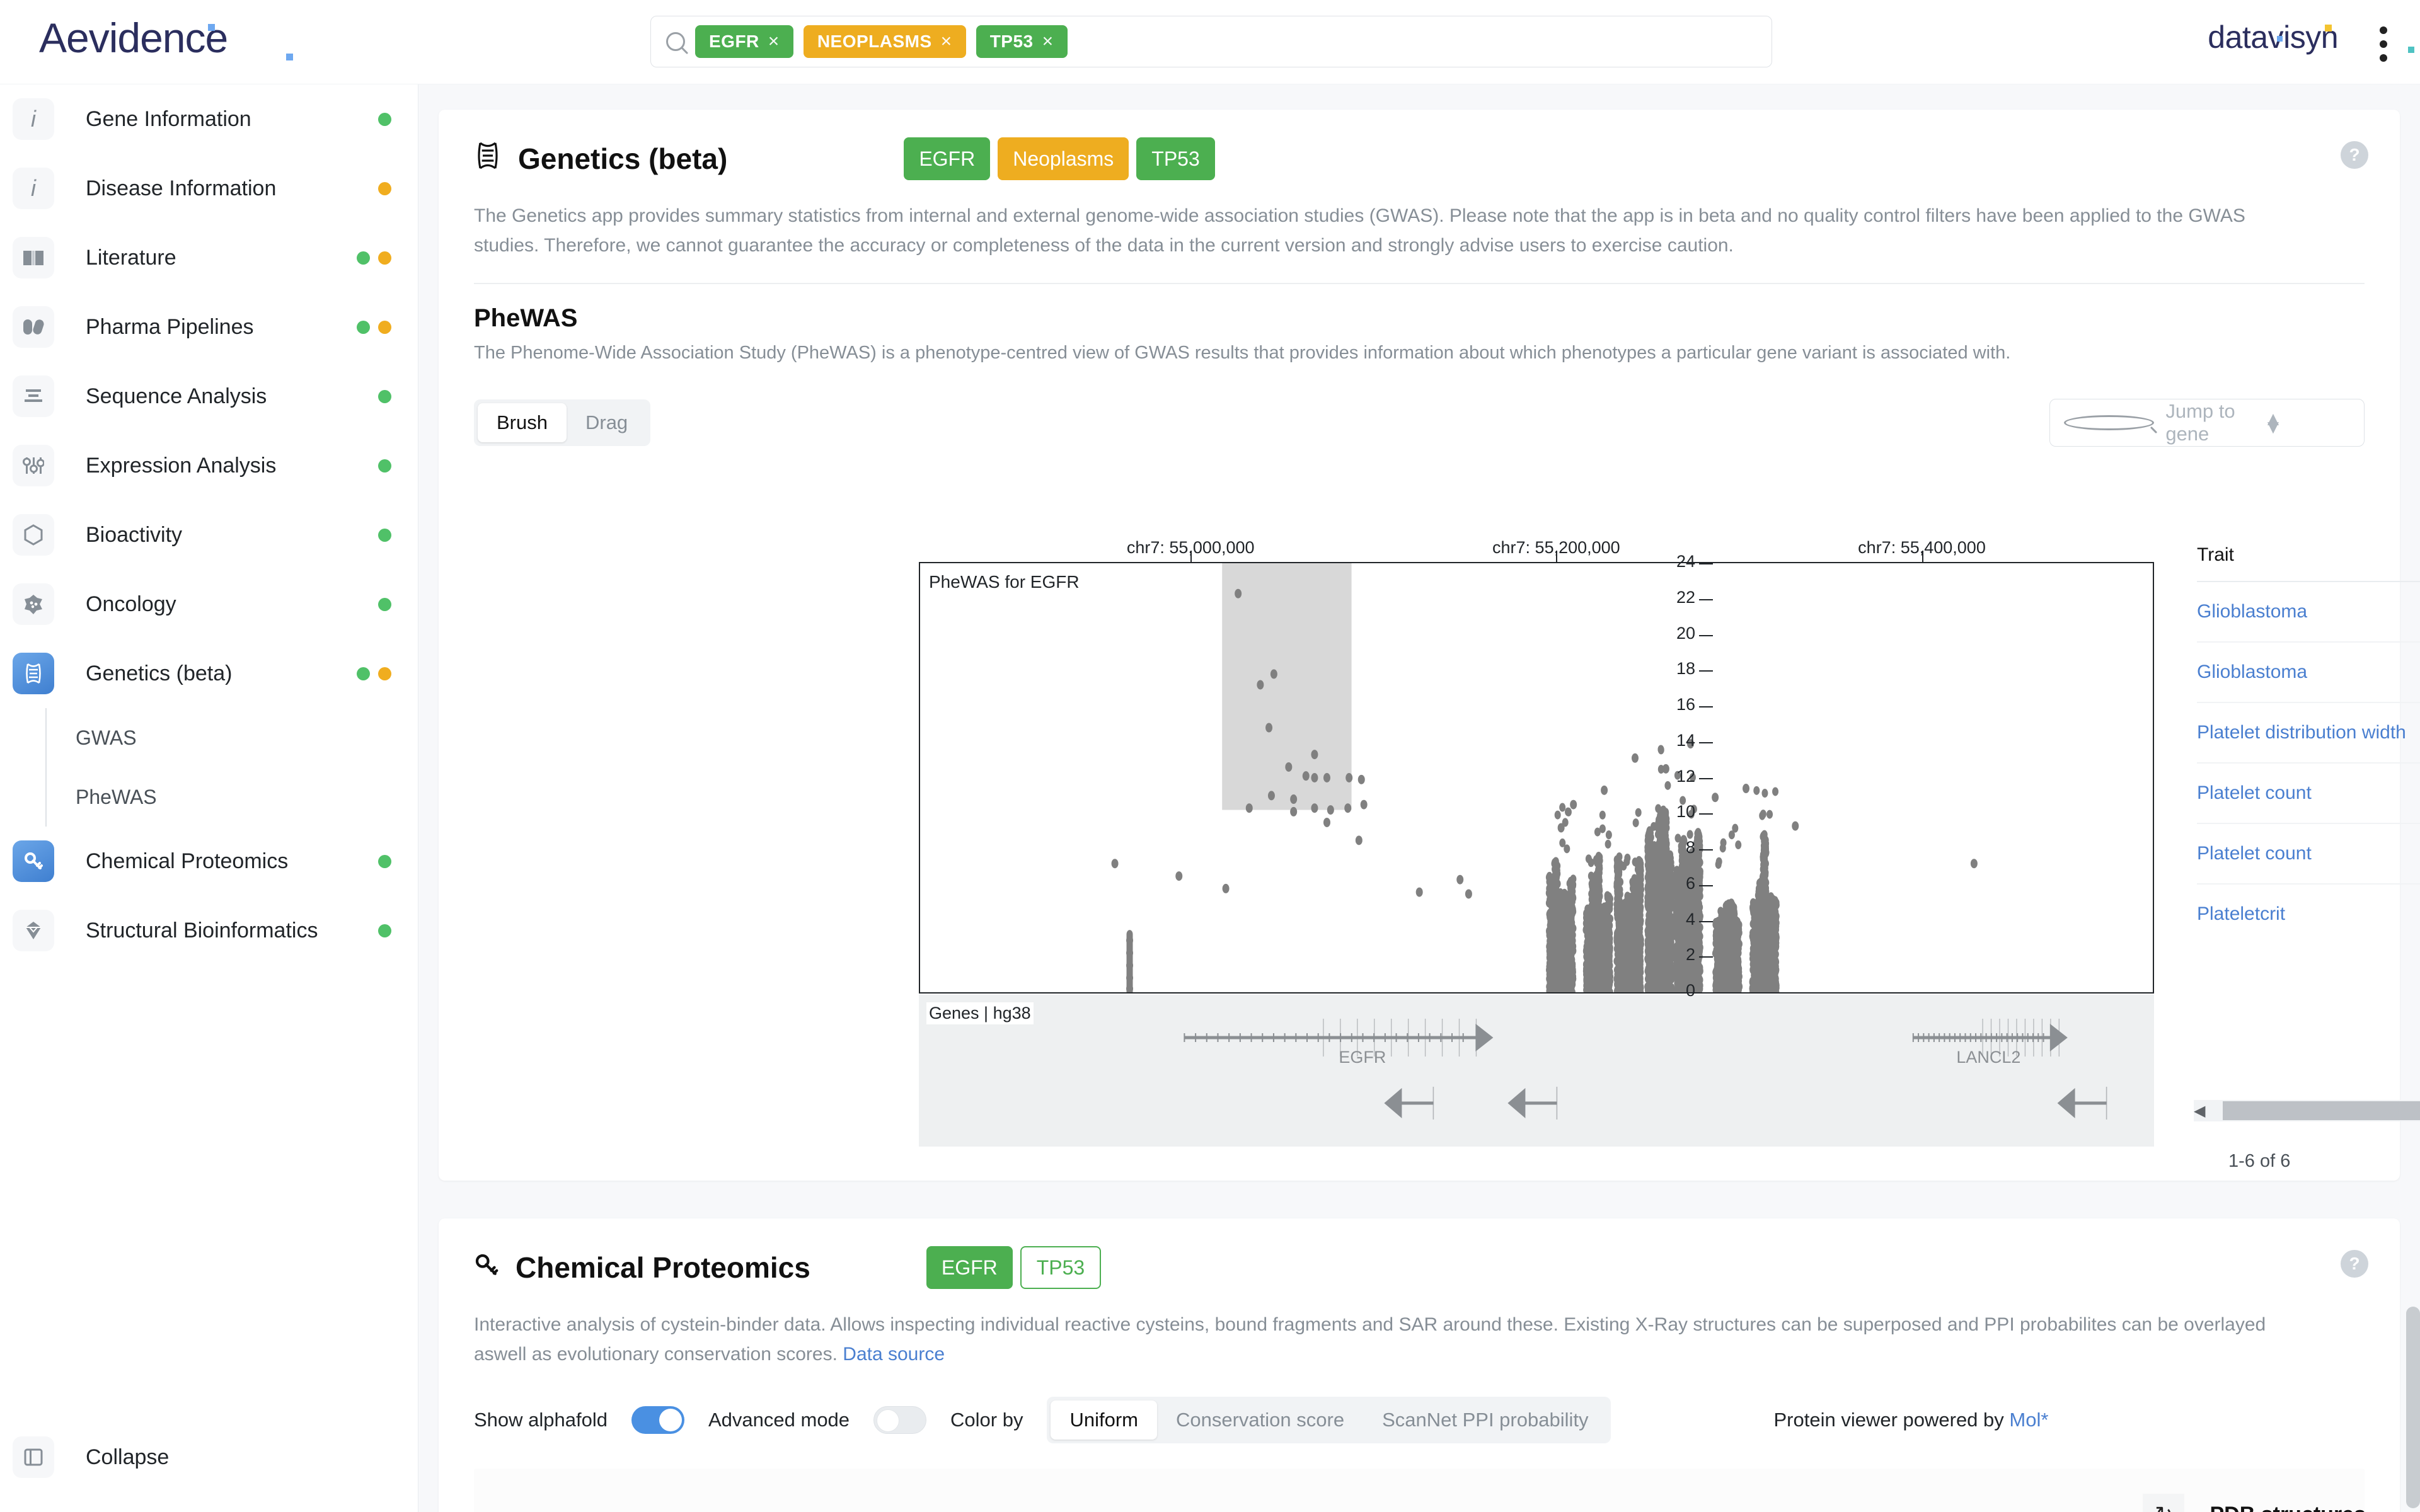 The width and height of the screenshot is (2420, 1512). Describe the element at coordinates (166, 38) in the screenshot. I see `app-logo: Aevidence` at that location.